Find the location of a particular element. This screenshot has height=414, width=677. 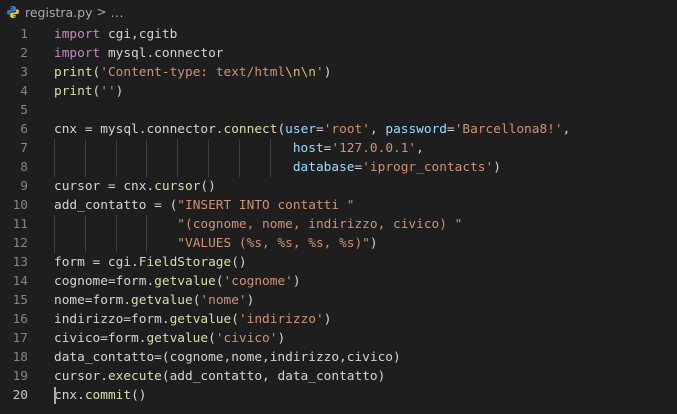

code-line: 3 print('Content-type: text/html\n\n') is located at coordinates (338, 72).